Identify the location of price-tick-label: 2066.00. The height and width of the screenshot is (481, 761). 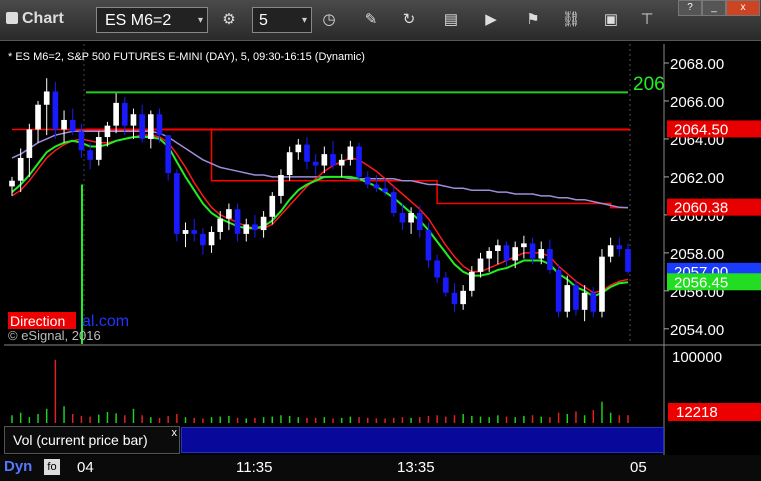
(697, 102).